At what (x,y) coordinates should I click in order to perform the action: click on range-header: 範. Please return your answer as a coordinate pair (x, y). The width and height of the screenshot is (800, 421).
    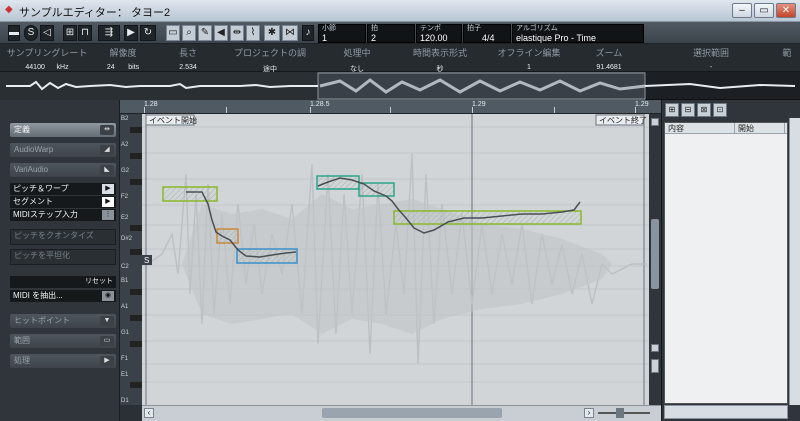
    Looking at the image, I should click on (787, 53).